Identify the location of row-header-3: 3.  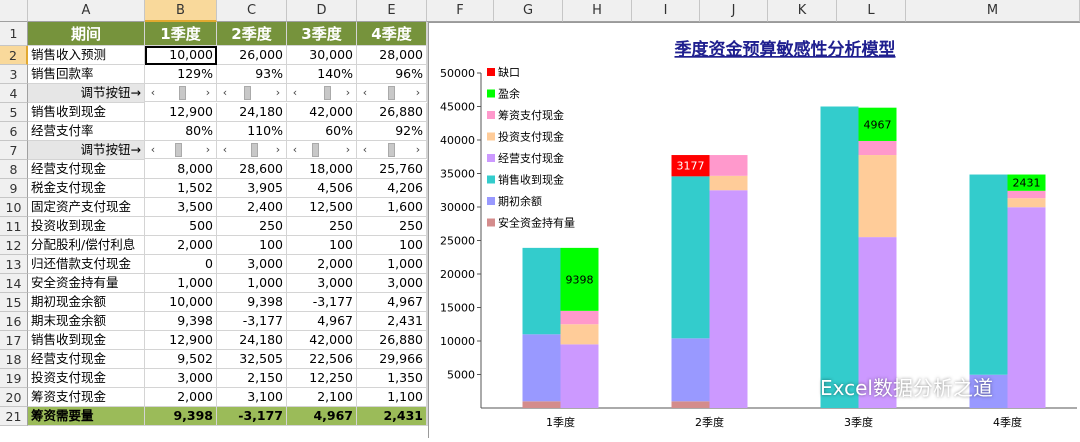
(14, 74).